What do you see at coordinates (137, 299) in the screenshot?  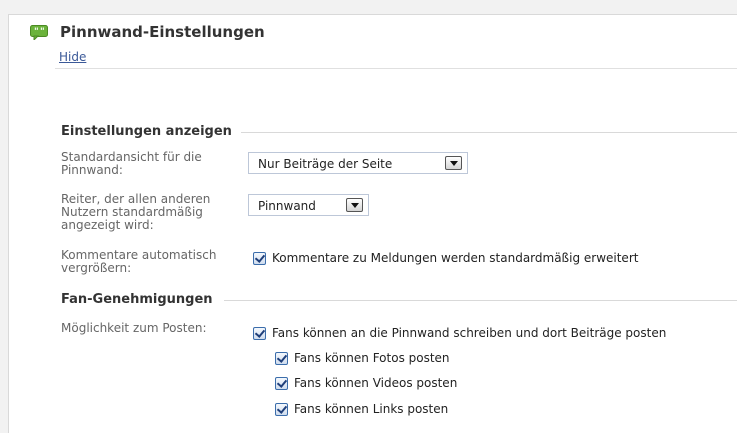 I see `section-title-fan-permissions: Fan-Genehmigungen` at bounding box center [137, 299].